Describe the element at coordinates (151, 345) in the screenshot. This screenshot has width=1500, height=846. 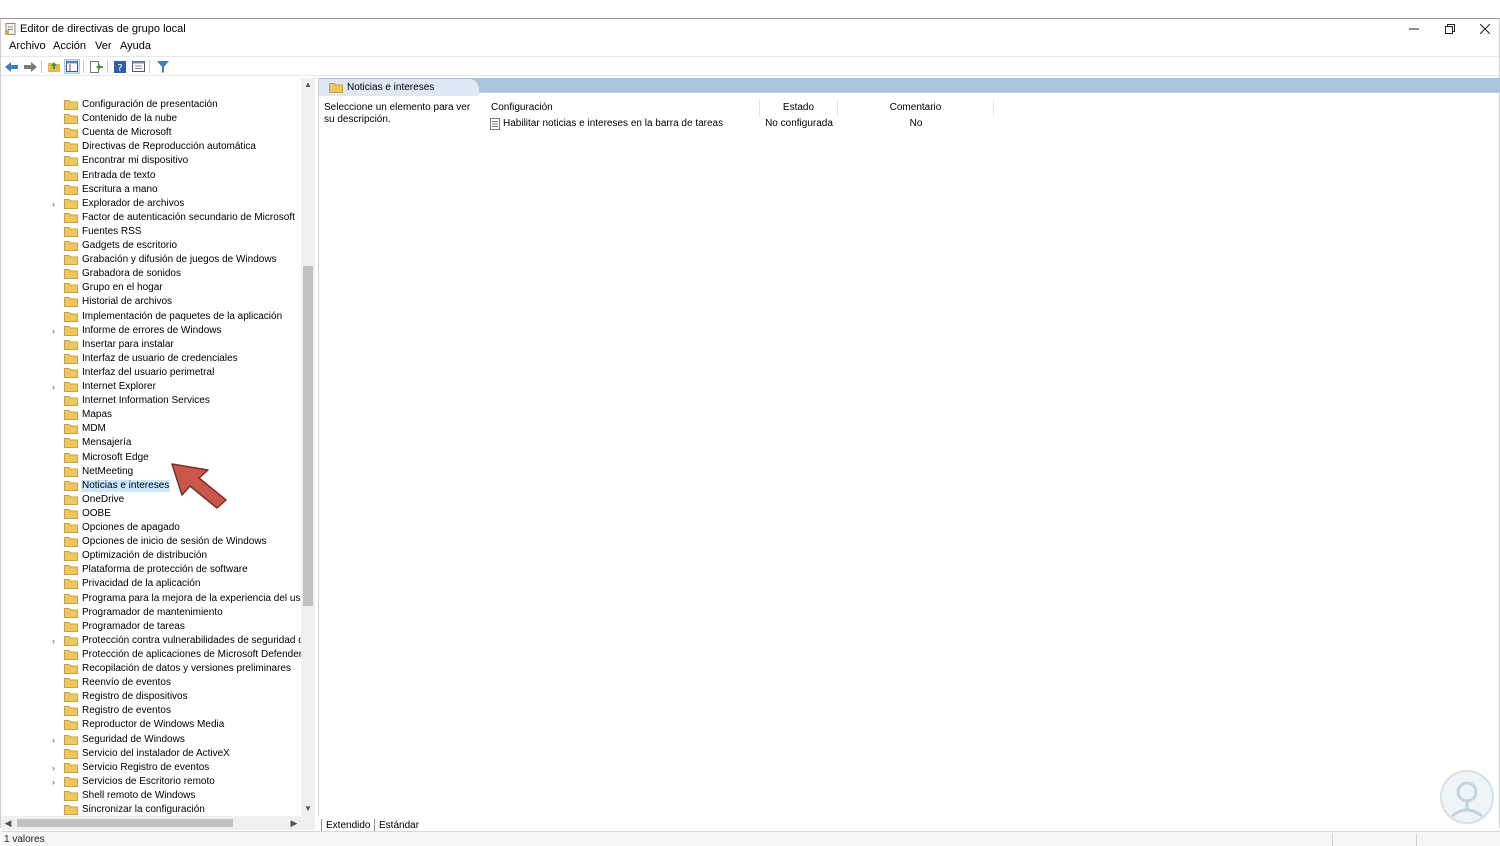
I see `tree-item: Insertar para instalar` at that location.